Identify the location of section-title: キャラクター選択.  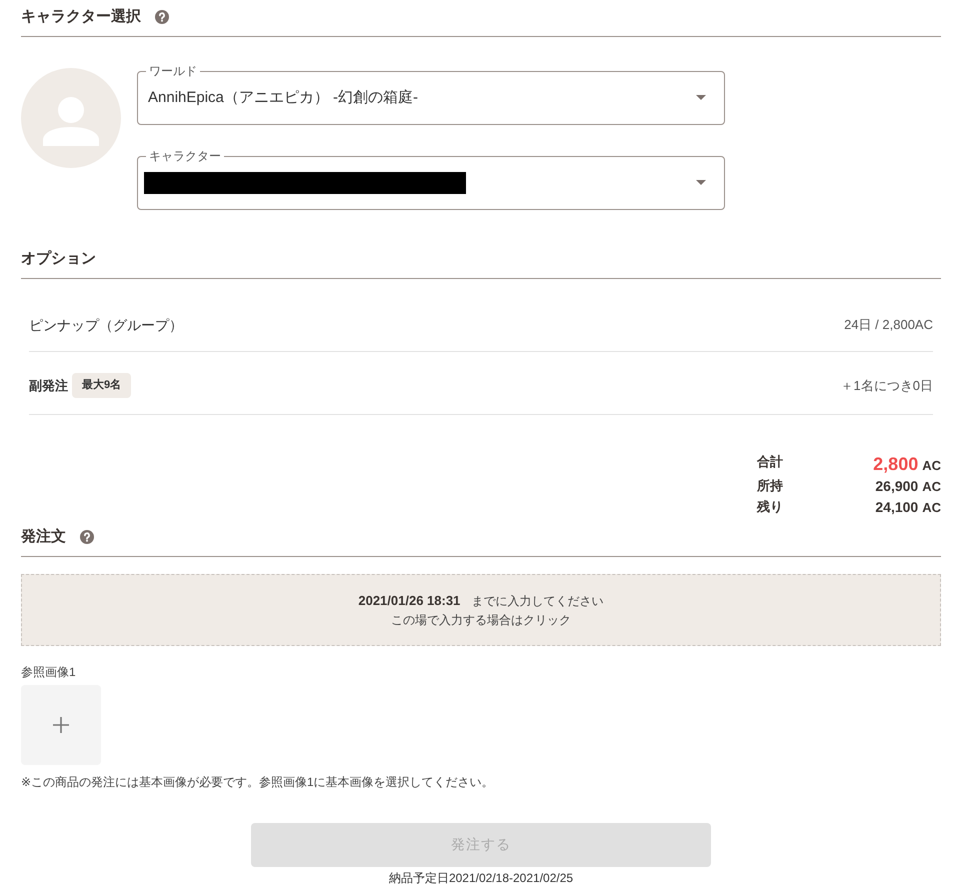
(81, 17).